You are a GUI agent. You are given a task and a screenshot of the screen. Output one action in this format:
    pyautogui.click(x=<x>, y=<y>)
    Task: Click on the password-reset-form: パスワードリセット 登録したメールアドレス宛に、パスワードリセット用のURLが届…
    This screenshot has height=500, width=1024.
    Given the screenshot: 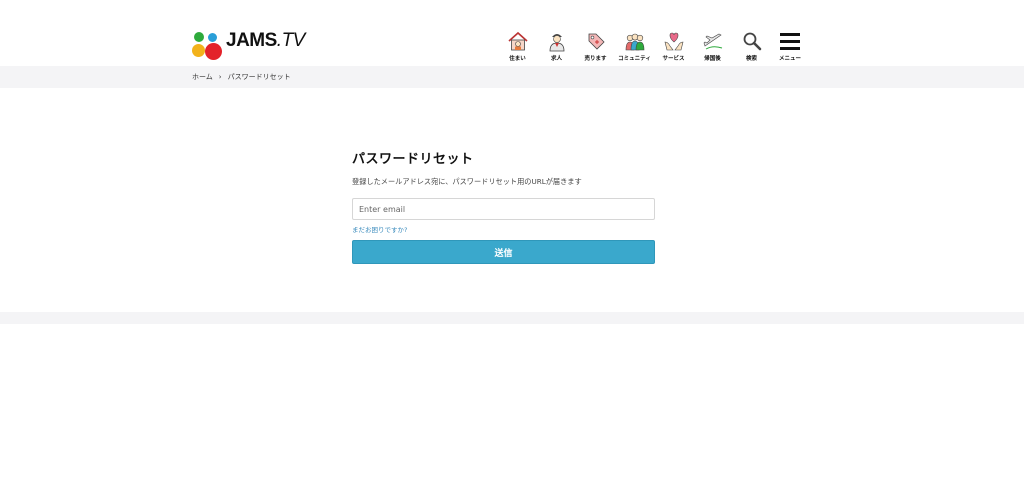 What is the action you would take?
    pyautogui.click(x=504, y=206)
    